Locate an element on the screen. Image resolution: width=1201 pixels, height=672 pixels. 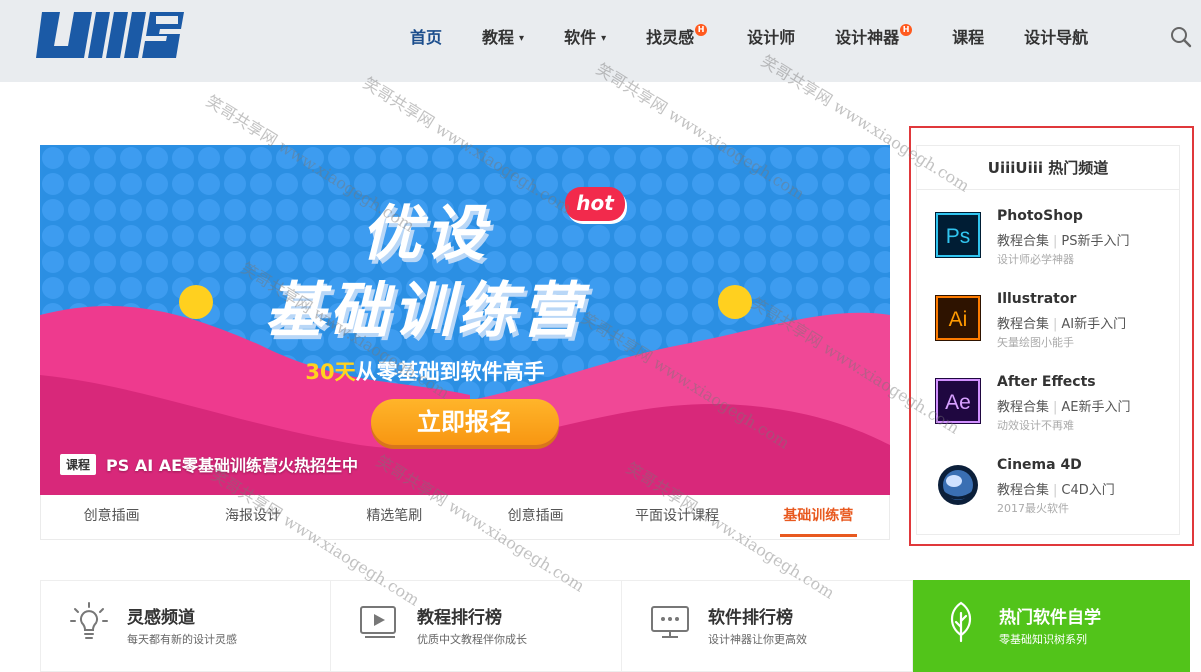
nav-software: 软件 ▾ is located at coordinates (585, 36).